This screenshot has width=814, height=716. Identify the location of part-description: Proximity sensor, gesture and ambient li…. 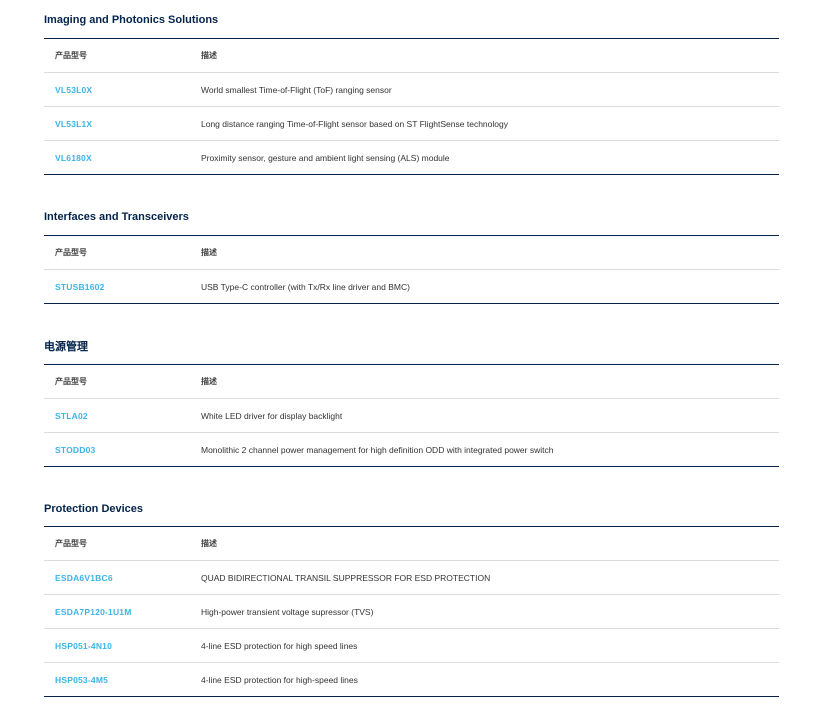
(325, 157).